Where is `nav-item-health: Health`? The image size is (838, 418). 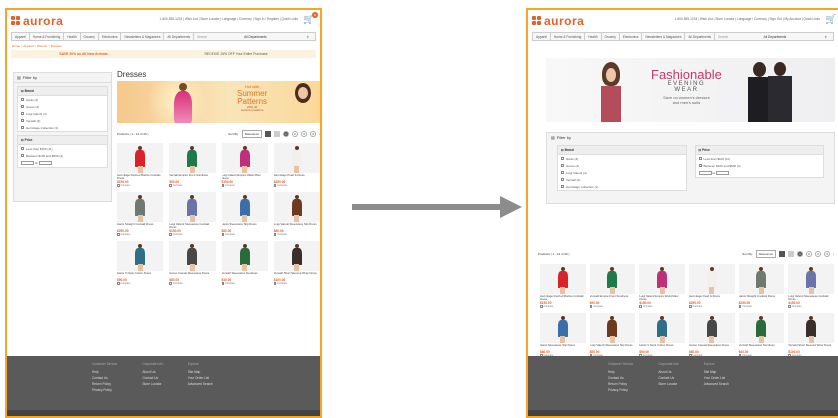 nav-item-health: Health is located at coordinates (72, 36).